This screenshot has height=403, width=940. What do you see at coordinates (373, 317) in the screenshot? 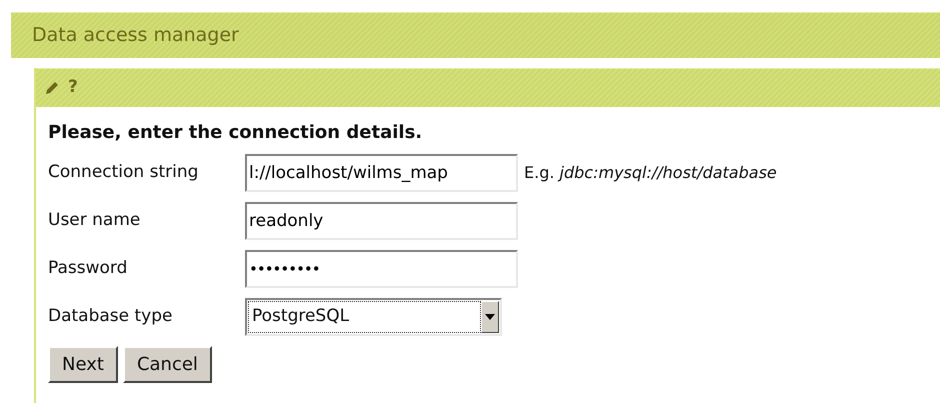
I see `database-type-dropdown: PostgreSQL` at bounding box center [373, 317].